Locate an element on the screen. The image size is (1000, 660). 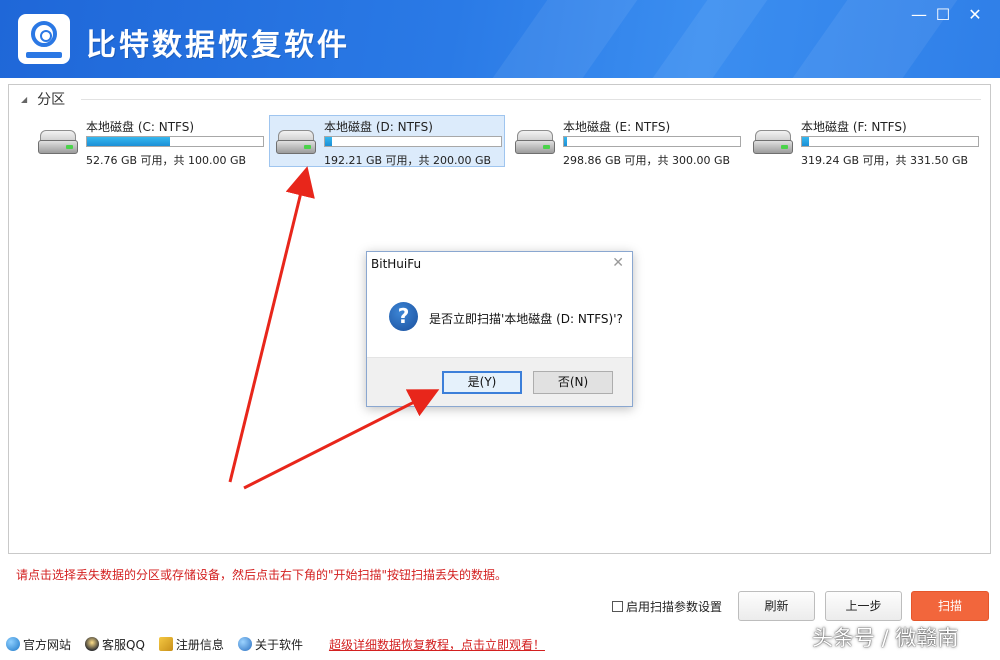
close-button: ✕ is located at coordinates (975, 15).